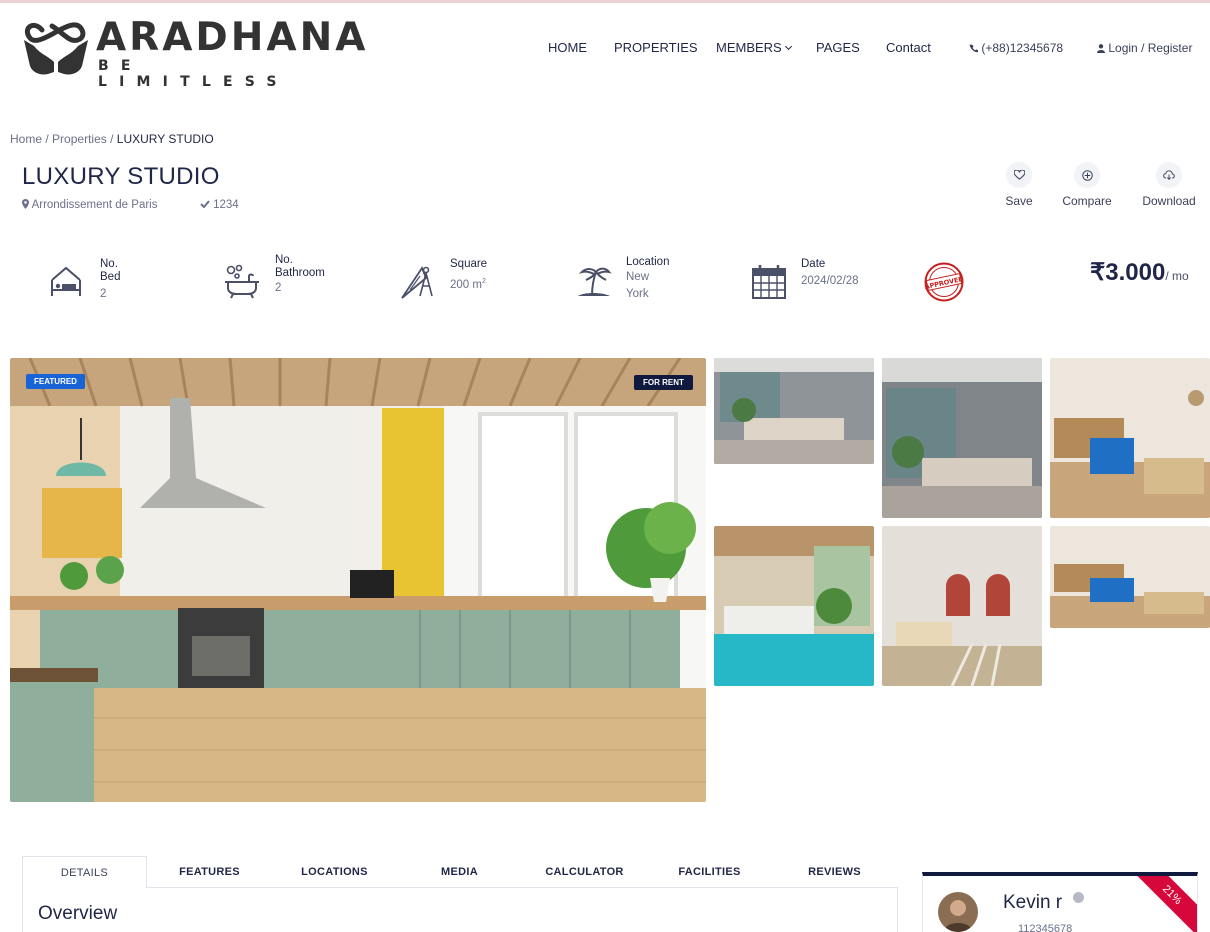  I want to click on top-accent-line, so click(605, 1).